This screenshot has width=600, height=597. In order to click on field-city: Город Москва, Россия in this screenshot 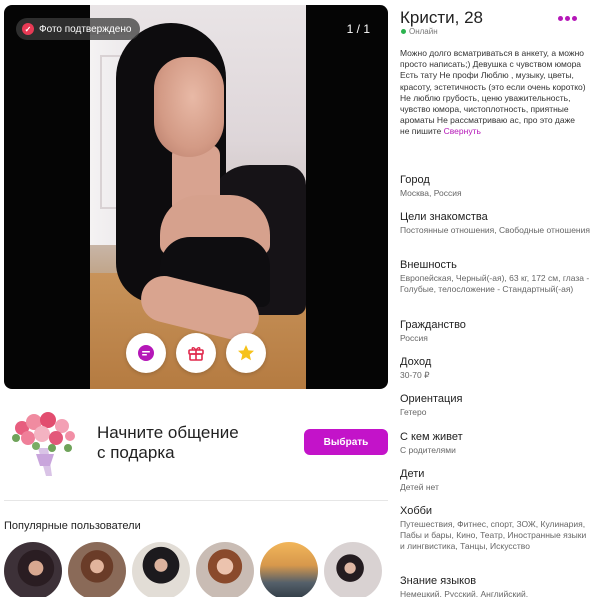, I will do `click(495, 186)`.